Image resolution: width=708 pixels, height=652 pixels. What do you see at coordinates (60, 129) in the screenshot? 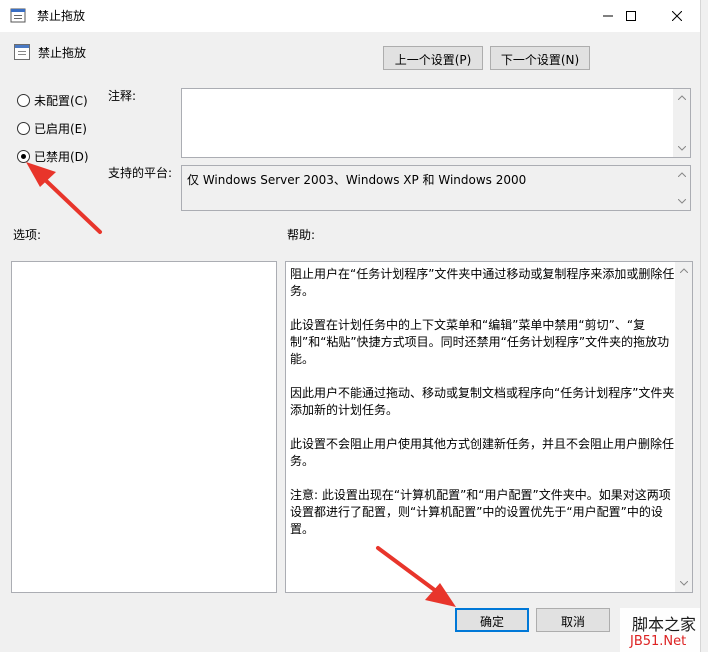
I see `radio-label: 已启用(E)` at bounding box center [60, 129].